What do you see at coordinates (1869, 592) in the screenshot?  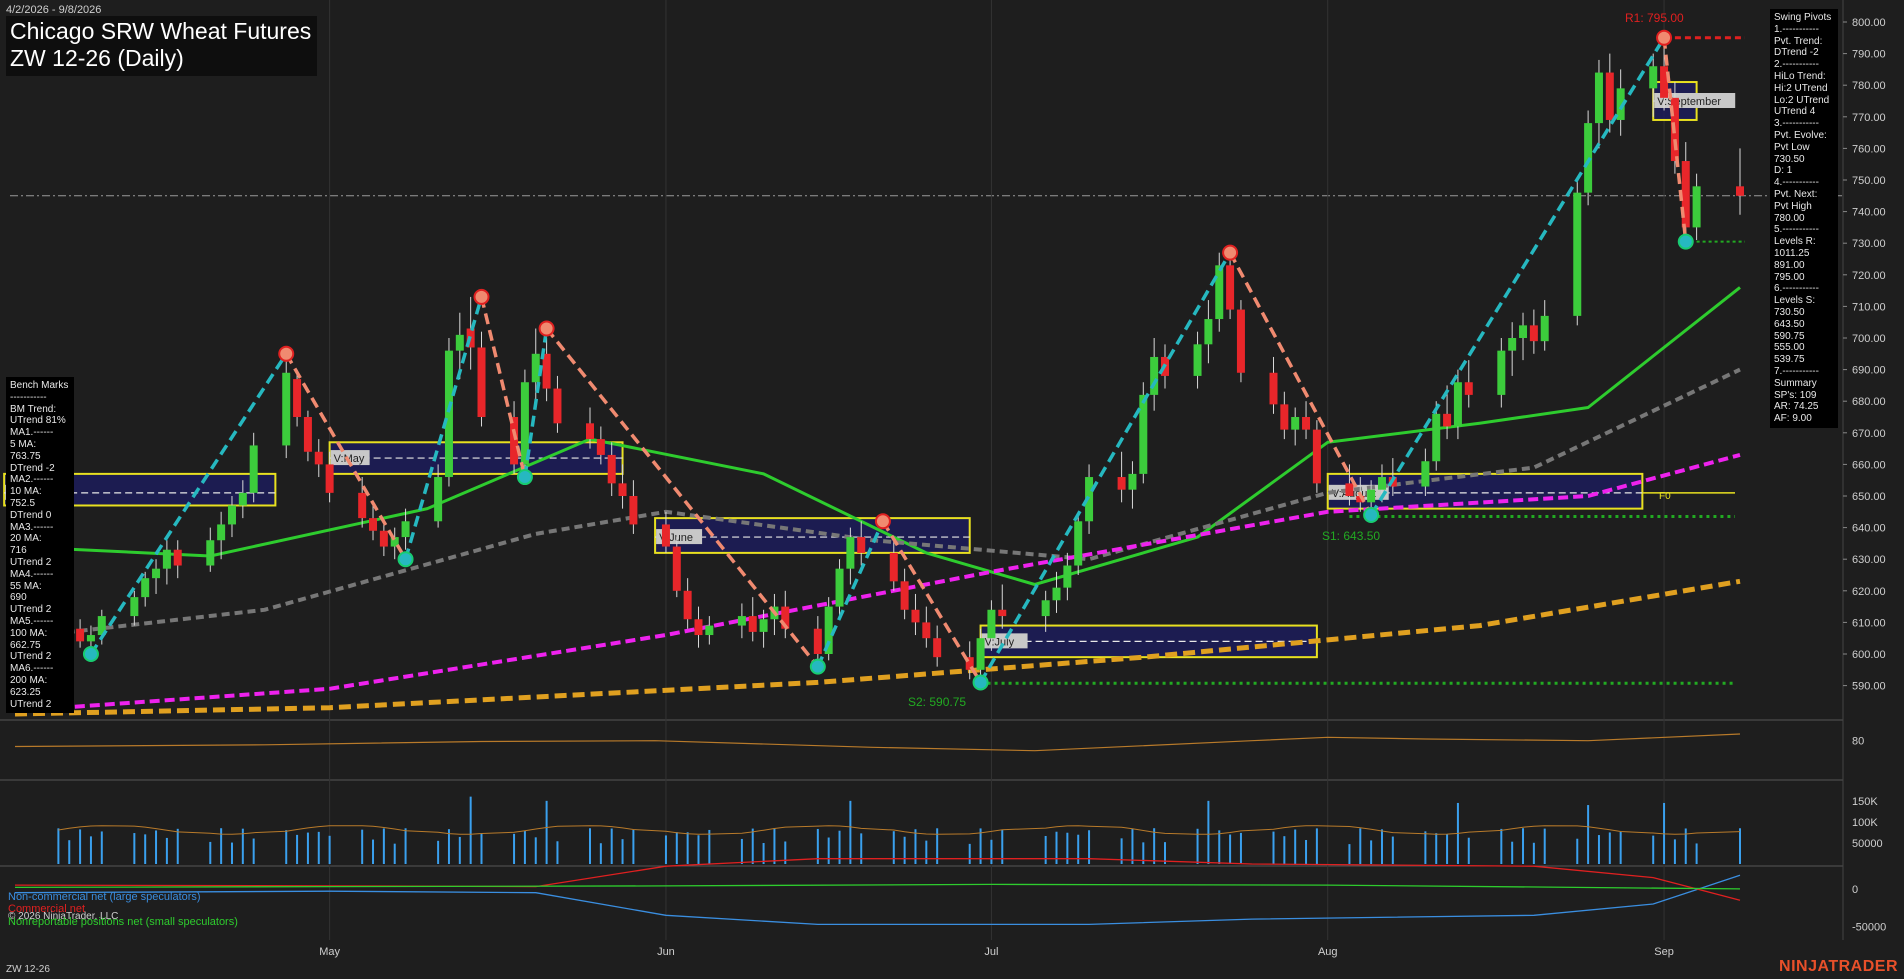 I see `price-tick-label: 620.00` at bounding box center [1869, 592].